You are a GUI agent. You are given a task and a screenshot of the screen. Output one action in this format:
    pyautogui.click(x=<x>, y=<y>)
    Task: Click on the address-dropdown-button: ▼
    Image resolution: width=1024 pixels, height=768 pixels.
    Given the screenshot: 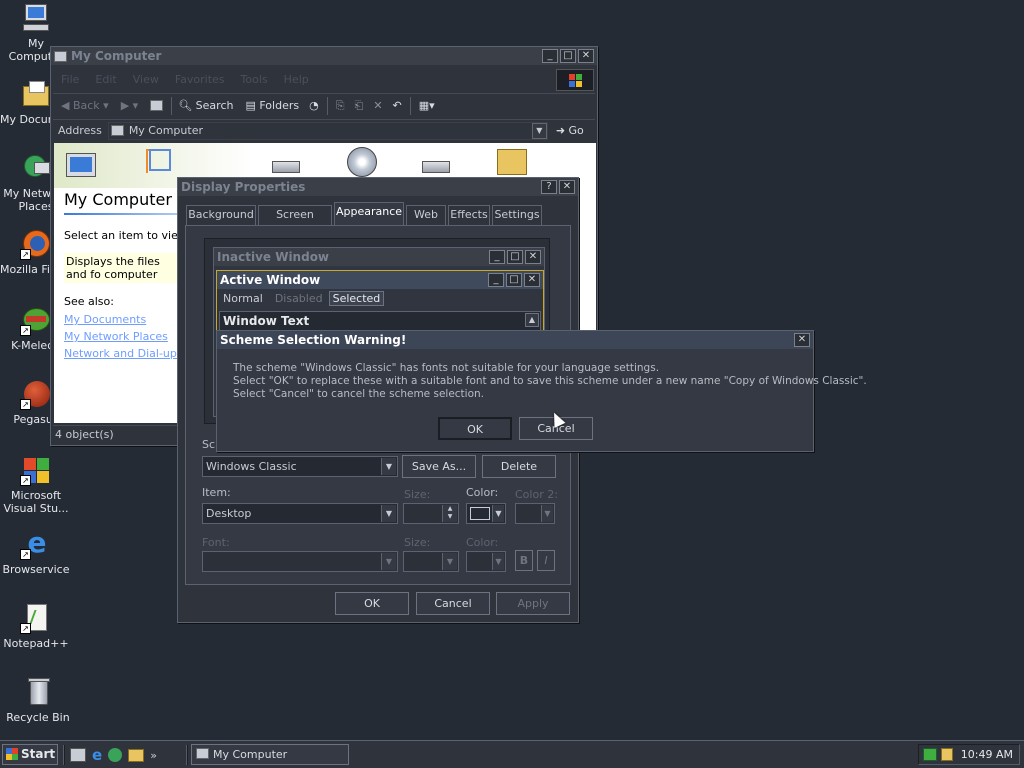 What is the action you would take?
    pyautogui.click(x=539, y=130)
    